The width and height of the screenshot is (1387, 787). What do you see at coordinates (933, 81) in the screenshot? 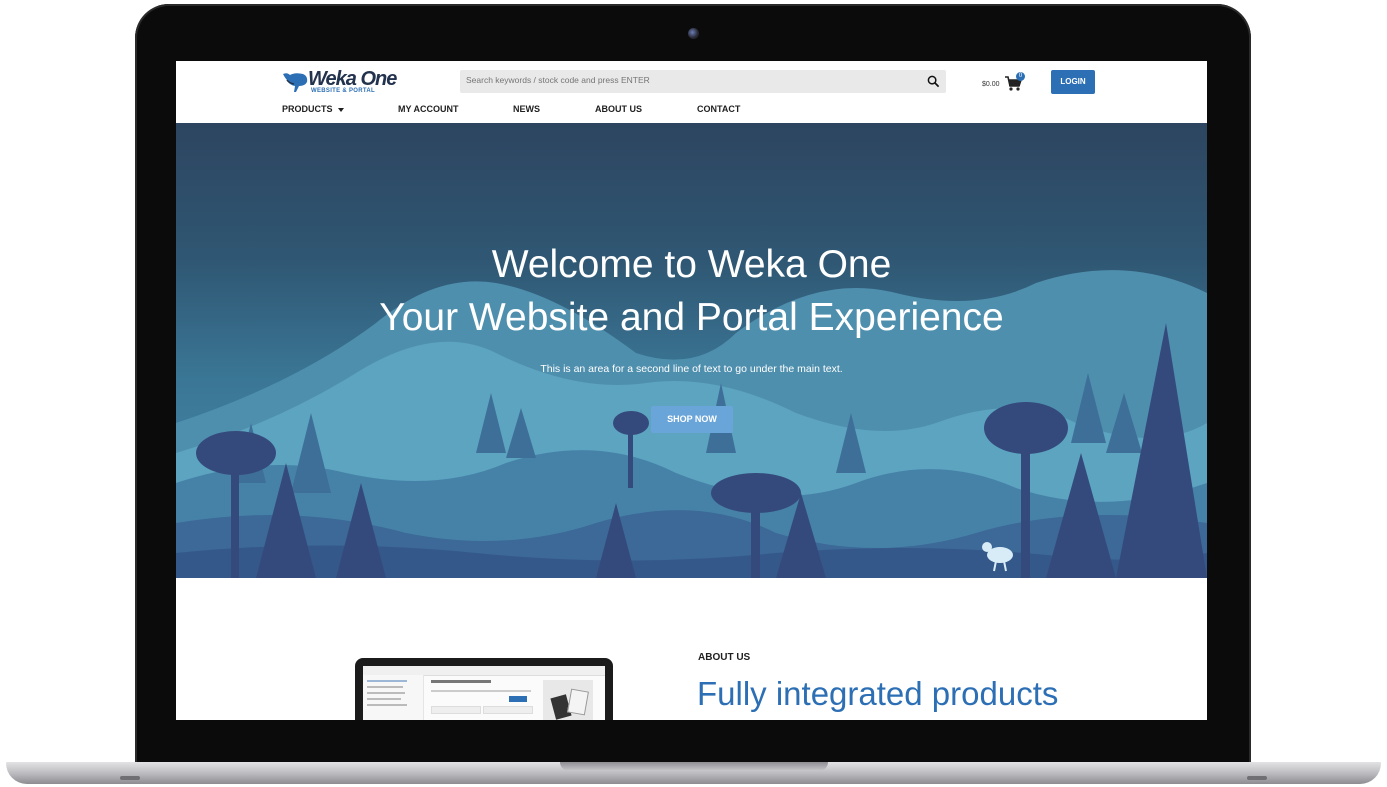
I see `search-icon` at bounding box center [933, 81].